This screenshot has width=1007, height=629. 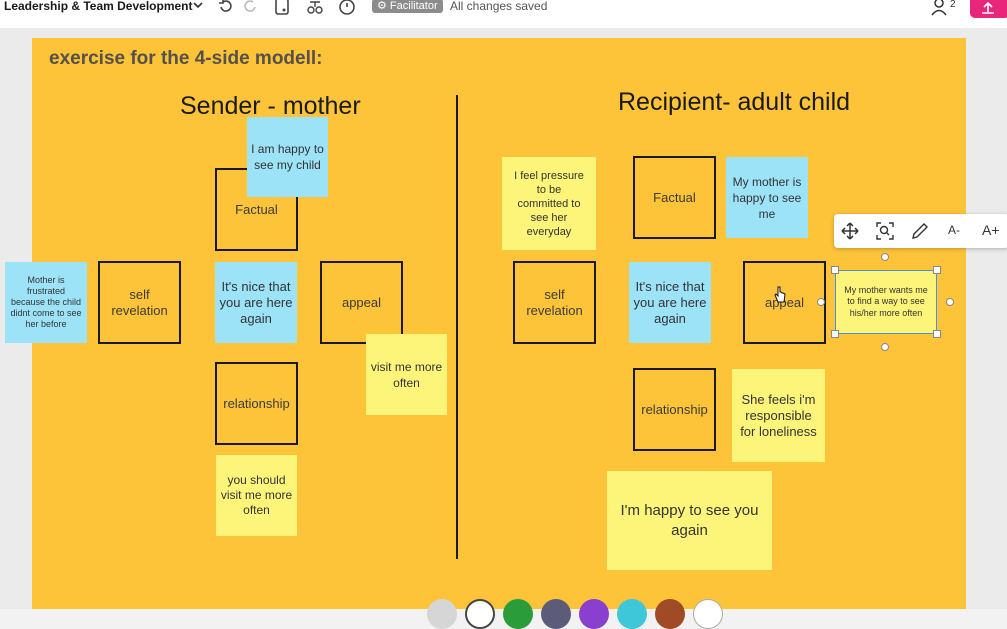 I want to click on recipient-relationship-box: relationship, so click(x=674, y=409).